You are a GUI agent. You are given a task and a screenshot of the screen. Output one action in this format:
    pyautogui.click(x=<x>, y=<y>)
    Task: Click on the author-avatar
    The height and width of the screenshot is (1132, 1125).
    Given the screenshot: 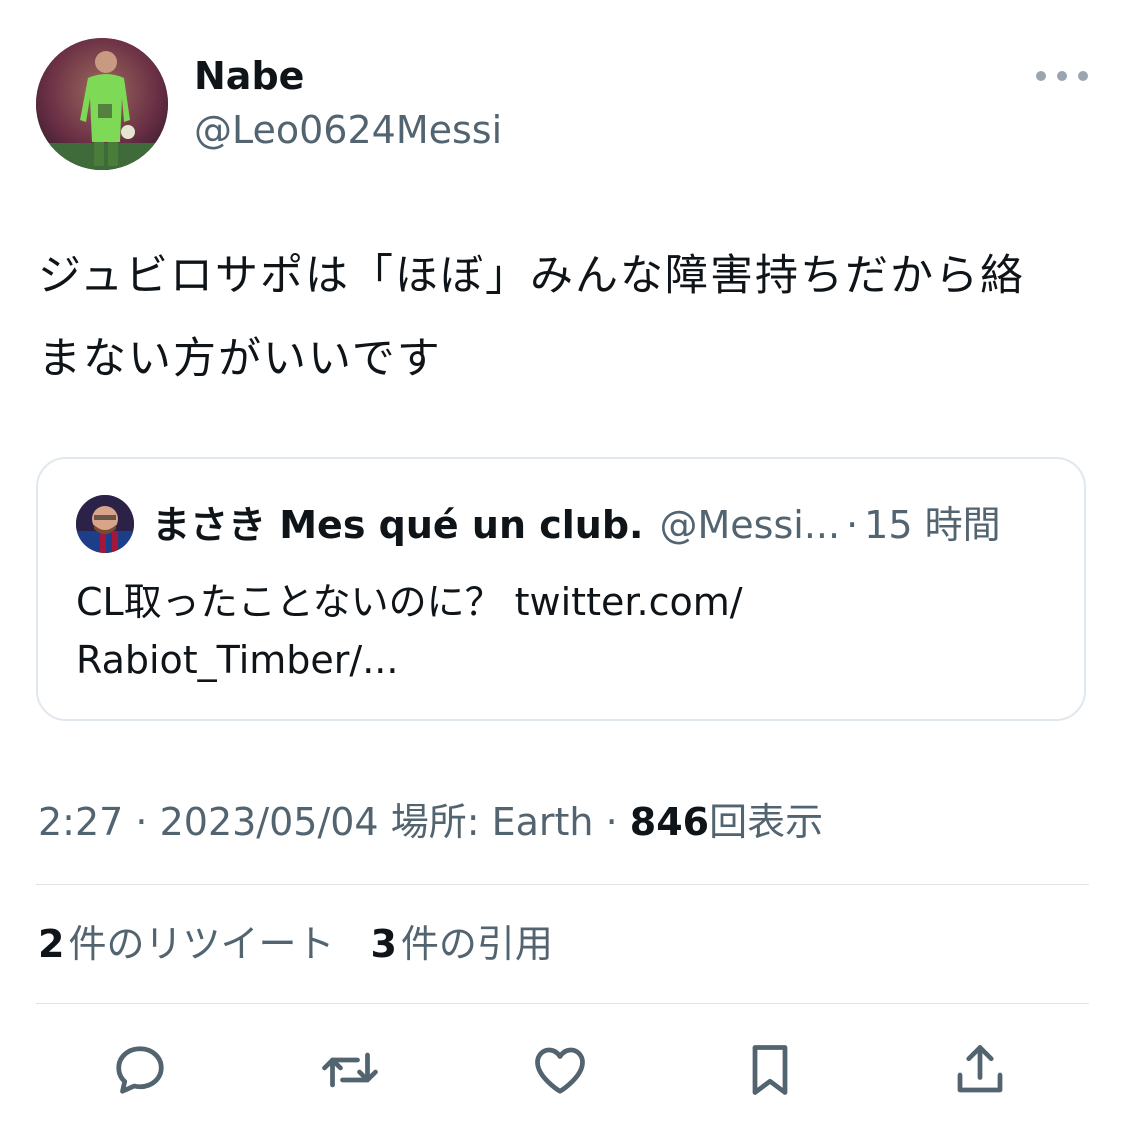 What is the action you would take?
    pyautogui.click(x=102, y=104)
    